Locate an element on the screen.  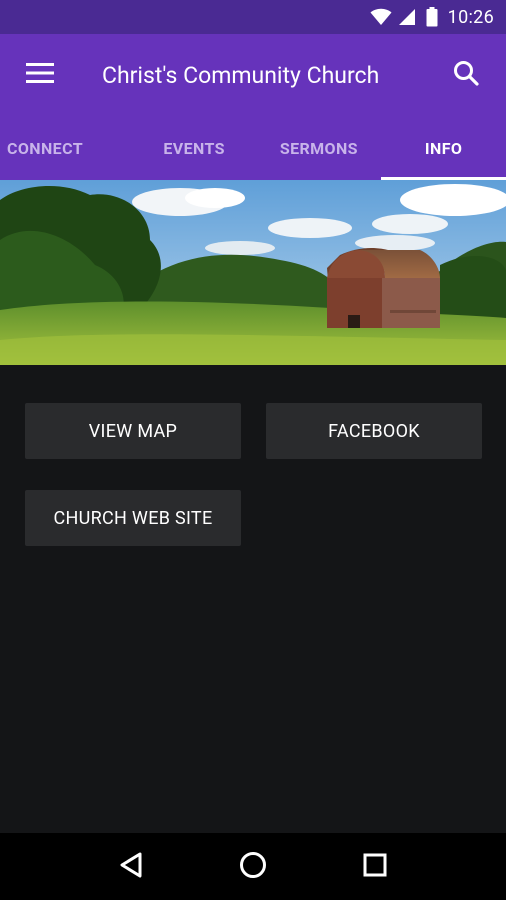
hamburger-menu-icon is located at coordinates (40, 75).